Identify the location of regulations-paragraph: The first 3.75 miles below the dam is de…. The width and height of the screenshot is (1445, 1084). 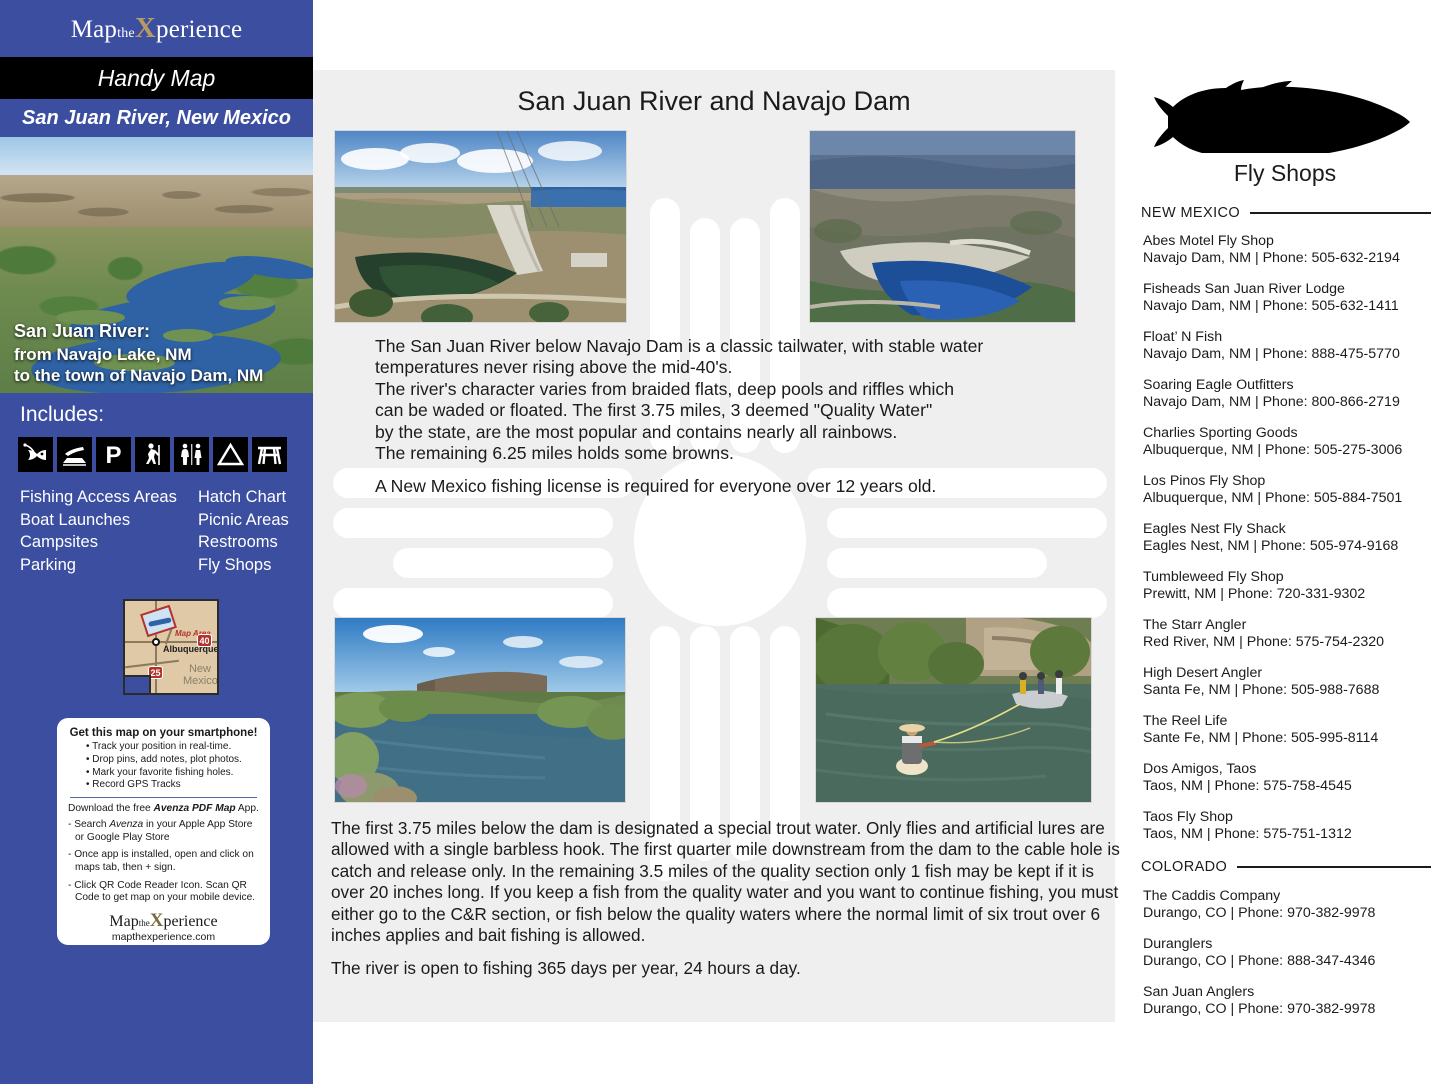
(725, 882).